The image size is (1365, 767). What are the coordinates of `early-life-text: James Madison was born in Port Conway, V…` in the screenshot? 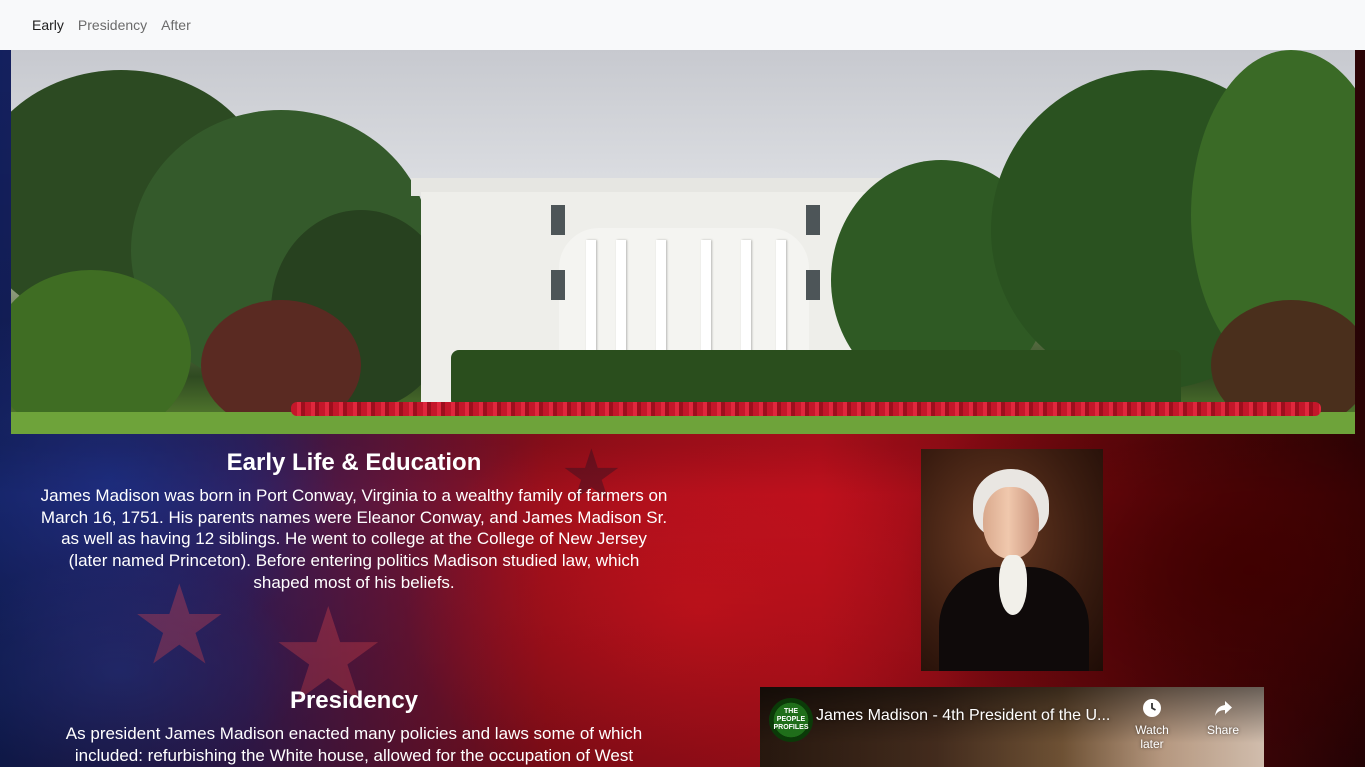 It's located at (354, 539).